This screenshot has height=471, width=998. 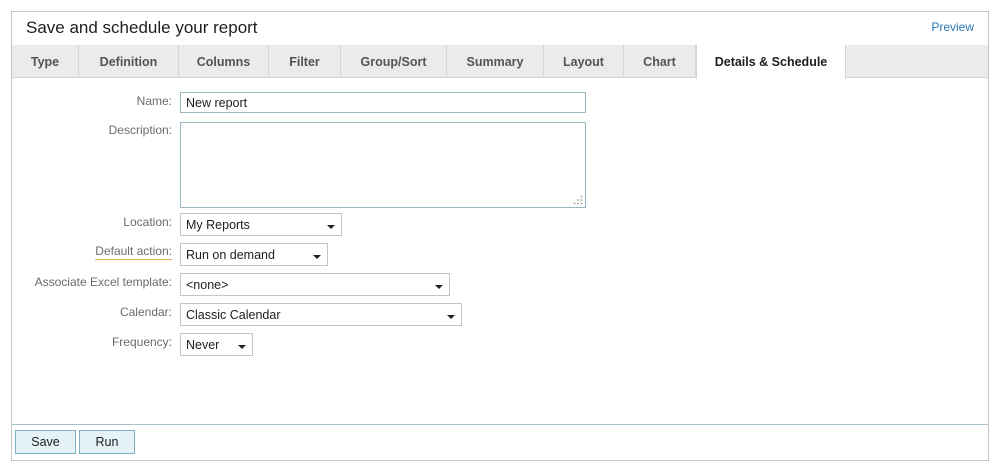 What do you see at coordinates (92, 252) in the screenshot?
I see `default-action-label: Default action:` at bounding box center [92, 252].